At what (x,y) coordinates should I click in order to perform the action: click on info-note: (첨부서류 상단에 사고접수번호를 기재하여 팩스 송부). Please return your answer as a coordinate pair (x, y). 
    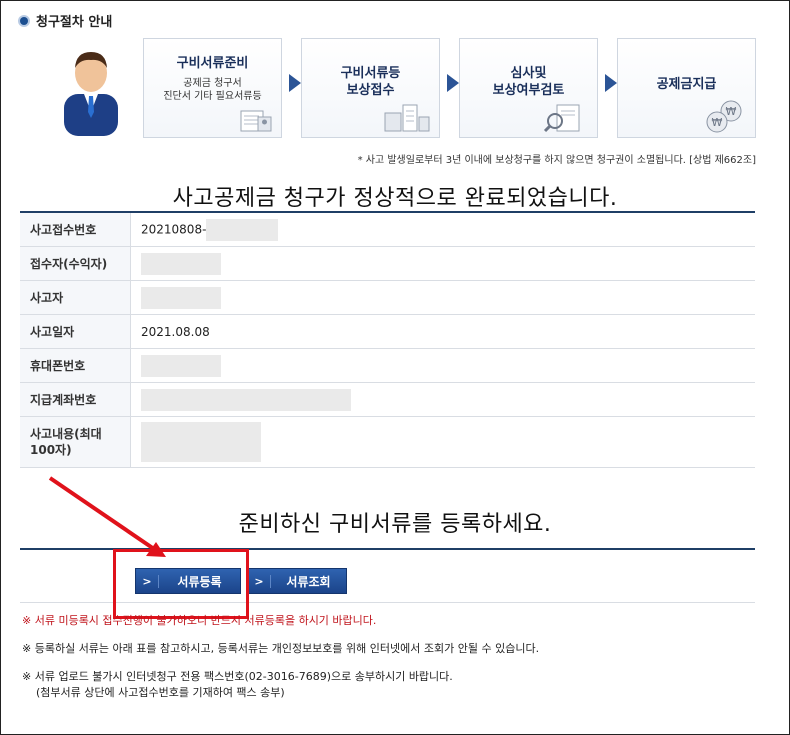
    Looking at the image, I should click on (160, 692).